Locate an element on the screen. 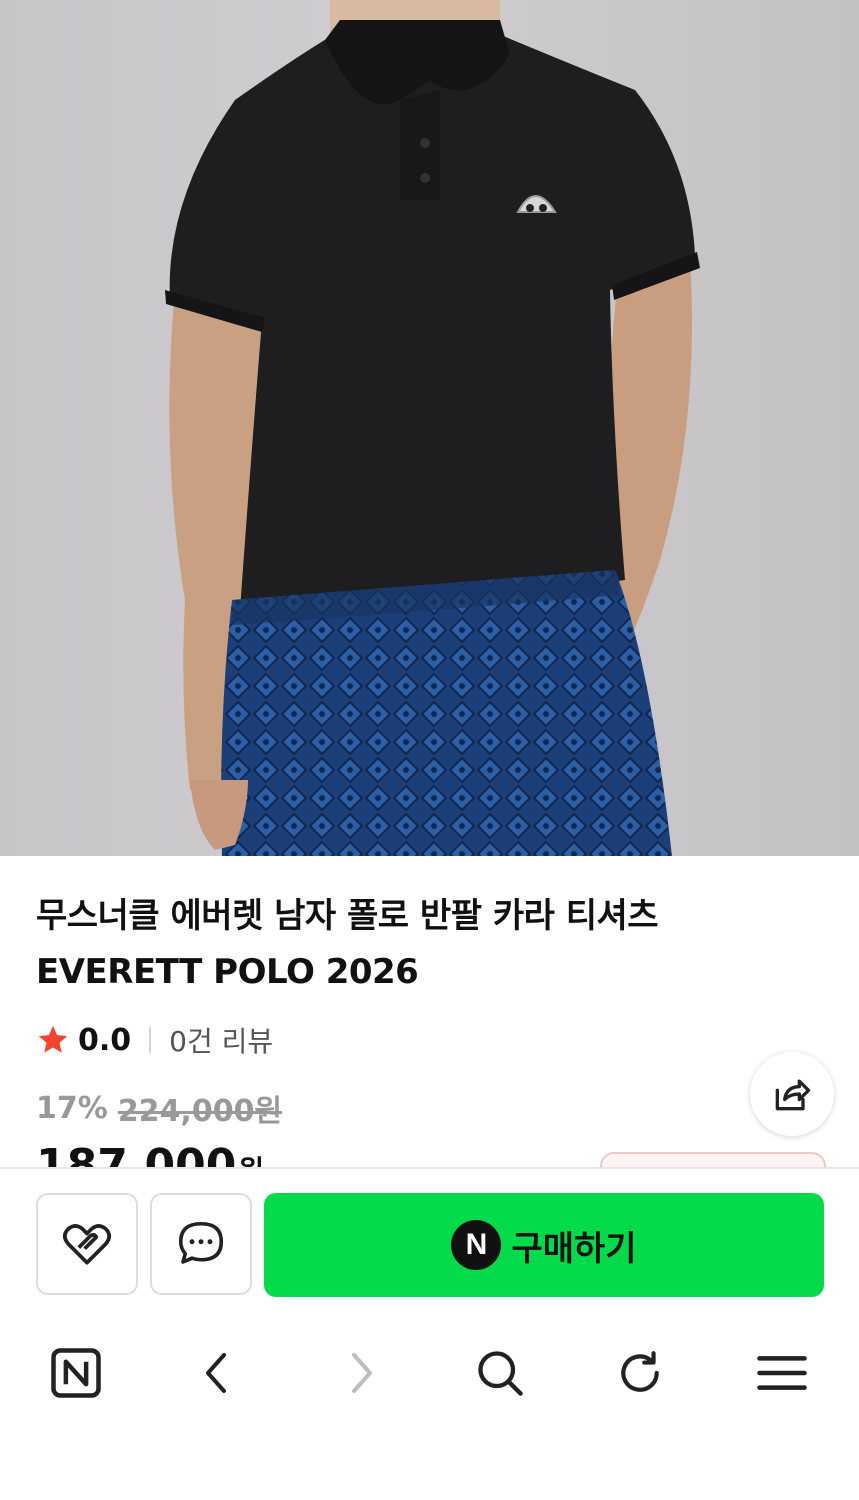 The image size is (859, 1500). price-unit: 원 is located at coordinates (251, 1161).